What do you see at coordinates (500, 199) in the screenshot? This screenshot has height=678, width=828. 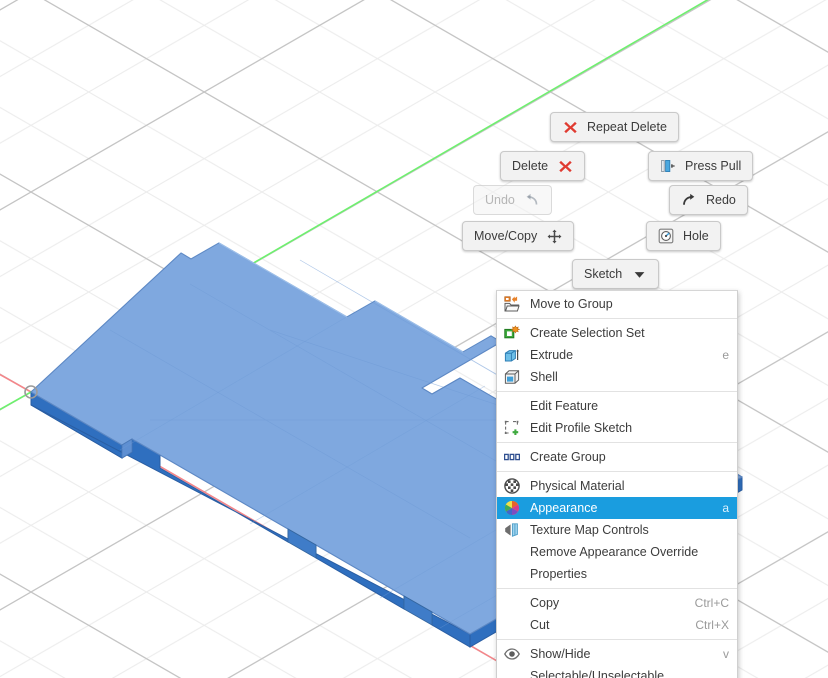 I see `undo-label: Undo` at bounding box center [500, 199].